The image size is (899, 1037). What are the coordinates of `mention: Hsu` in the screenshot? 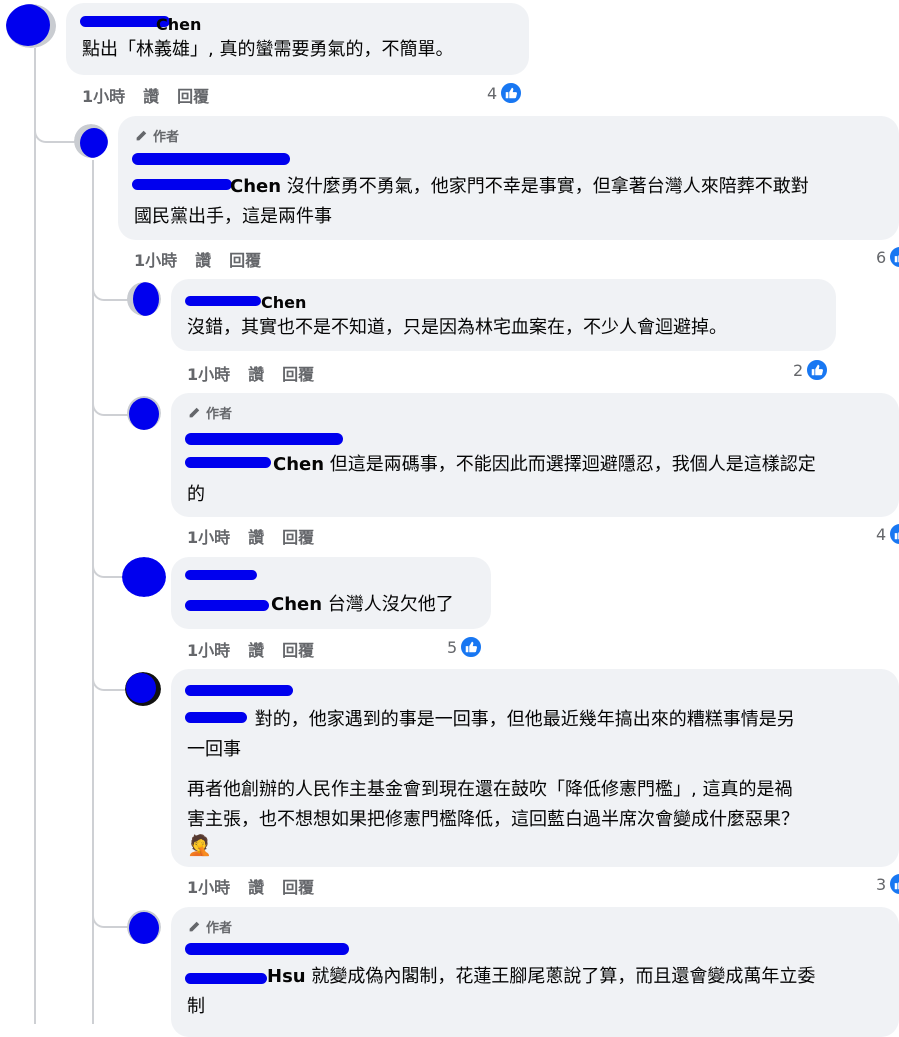 It's located at (286, 976).